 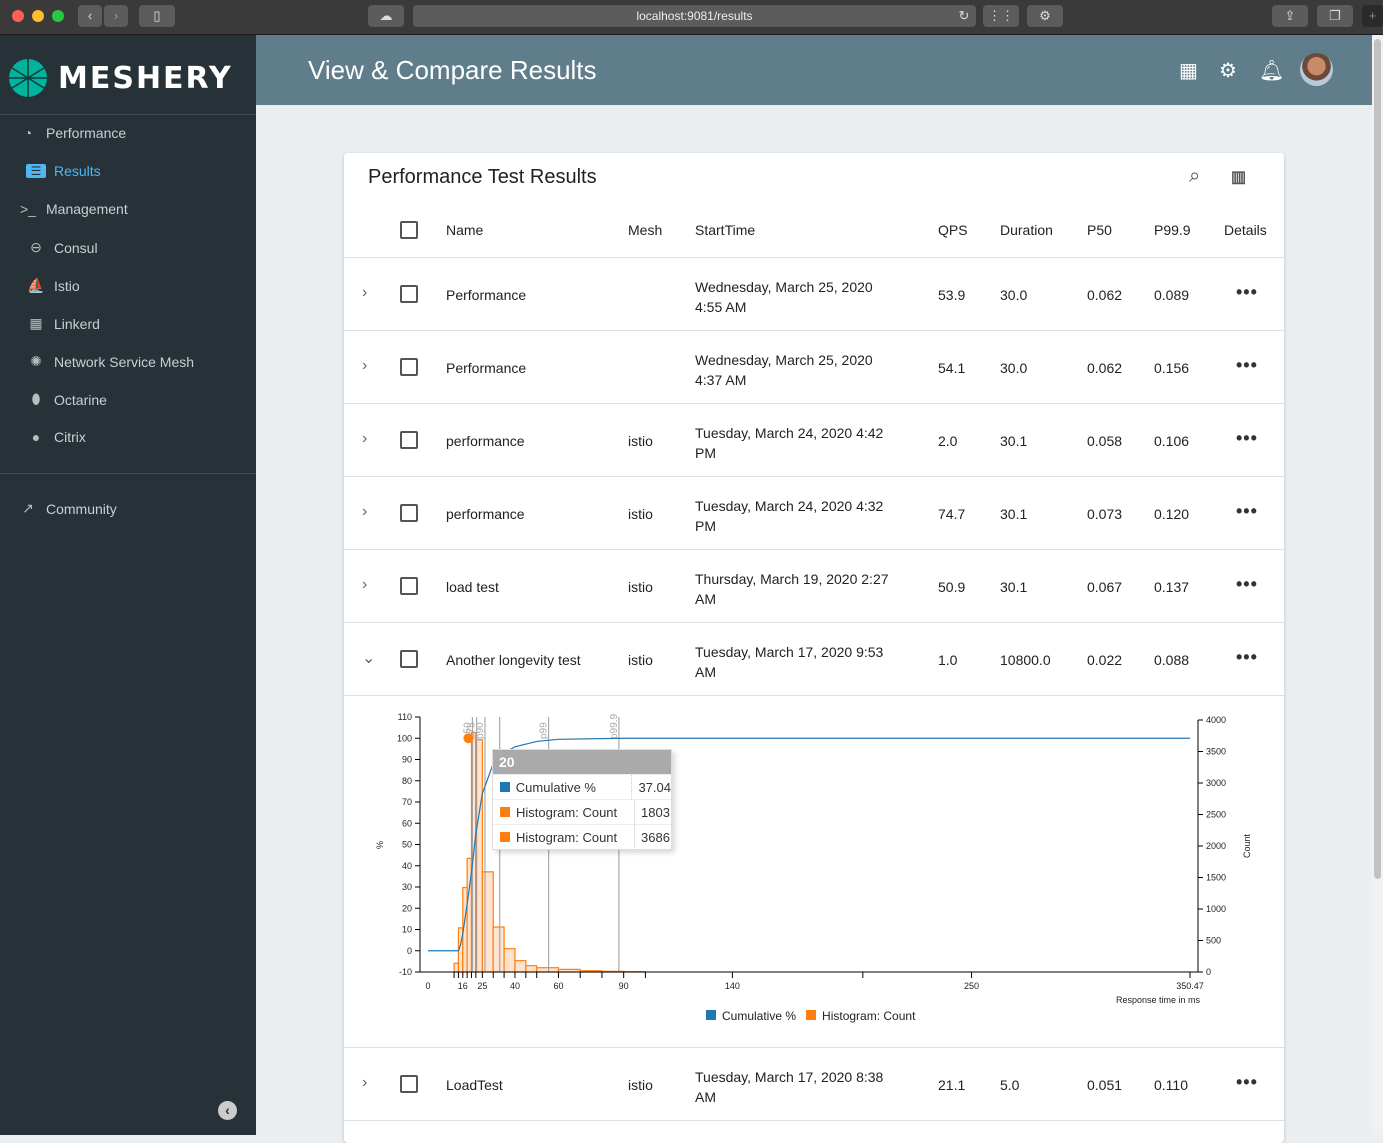 I want to click on cell-starttime: Wednesday, March 25, 20204:37 AM, so click(x=784, y=370).